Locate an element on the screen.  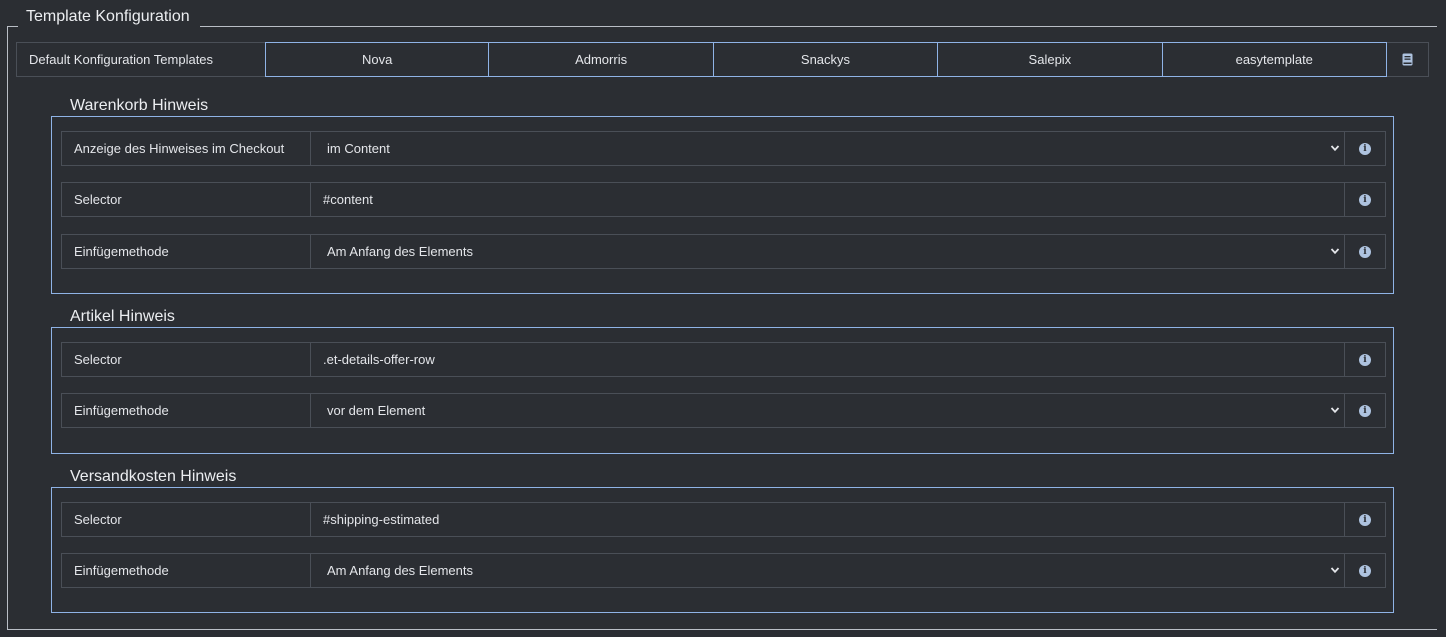
page-title: Template Konfiguration is located at coordinates (109, 17).